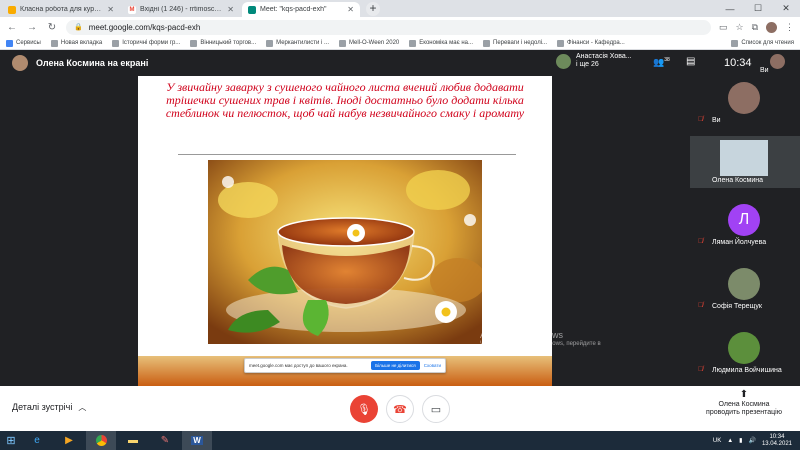 This screenshot has width=800, height=450. Describe the element at coordinates (76, 43) in the screenshot. I see `bookmark-item: Новая вкладка` at that location.